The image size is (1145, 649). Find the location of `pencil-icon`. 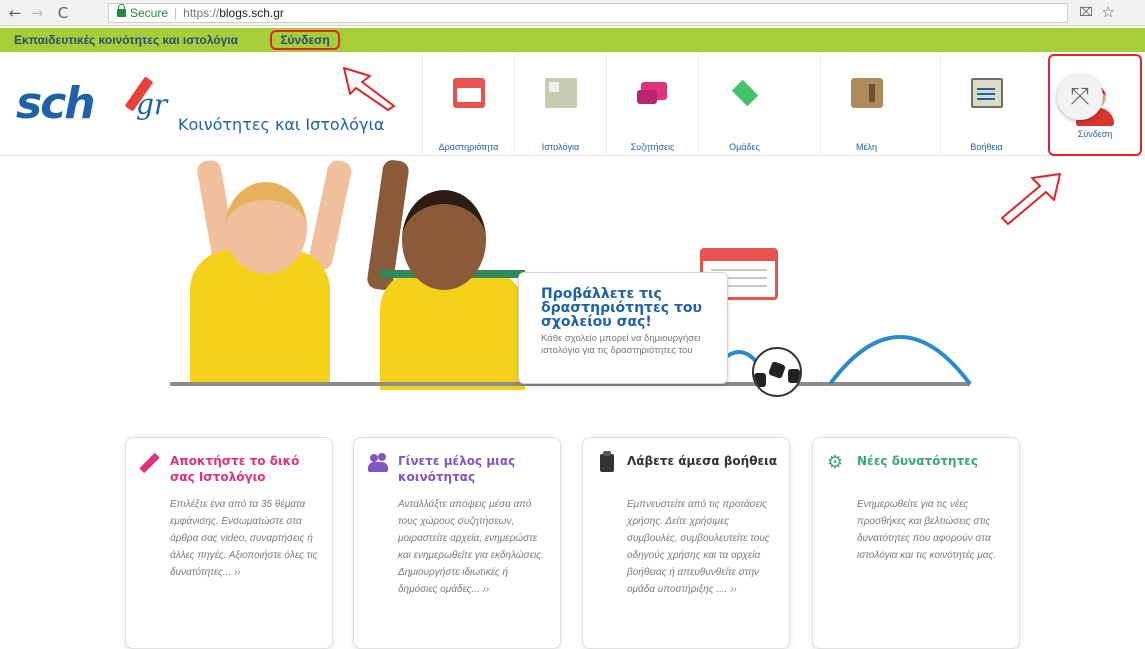

pencil-icon is located at coordinates (150, 463).